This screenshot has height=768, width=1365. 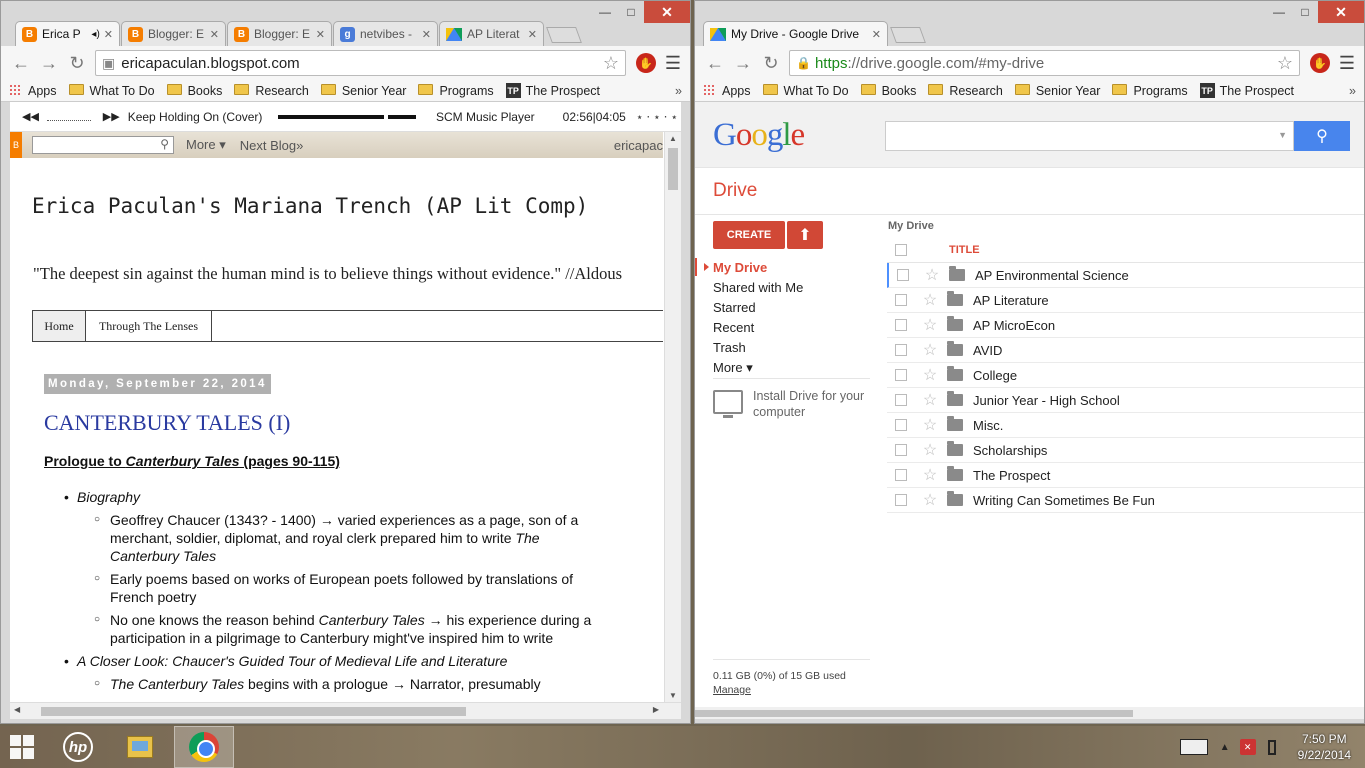 I want to click on tab-blogger-1: B Blogger: E ✕, so click(x=173, y=33).